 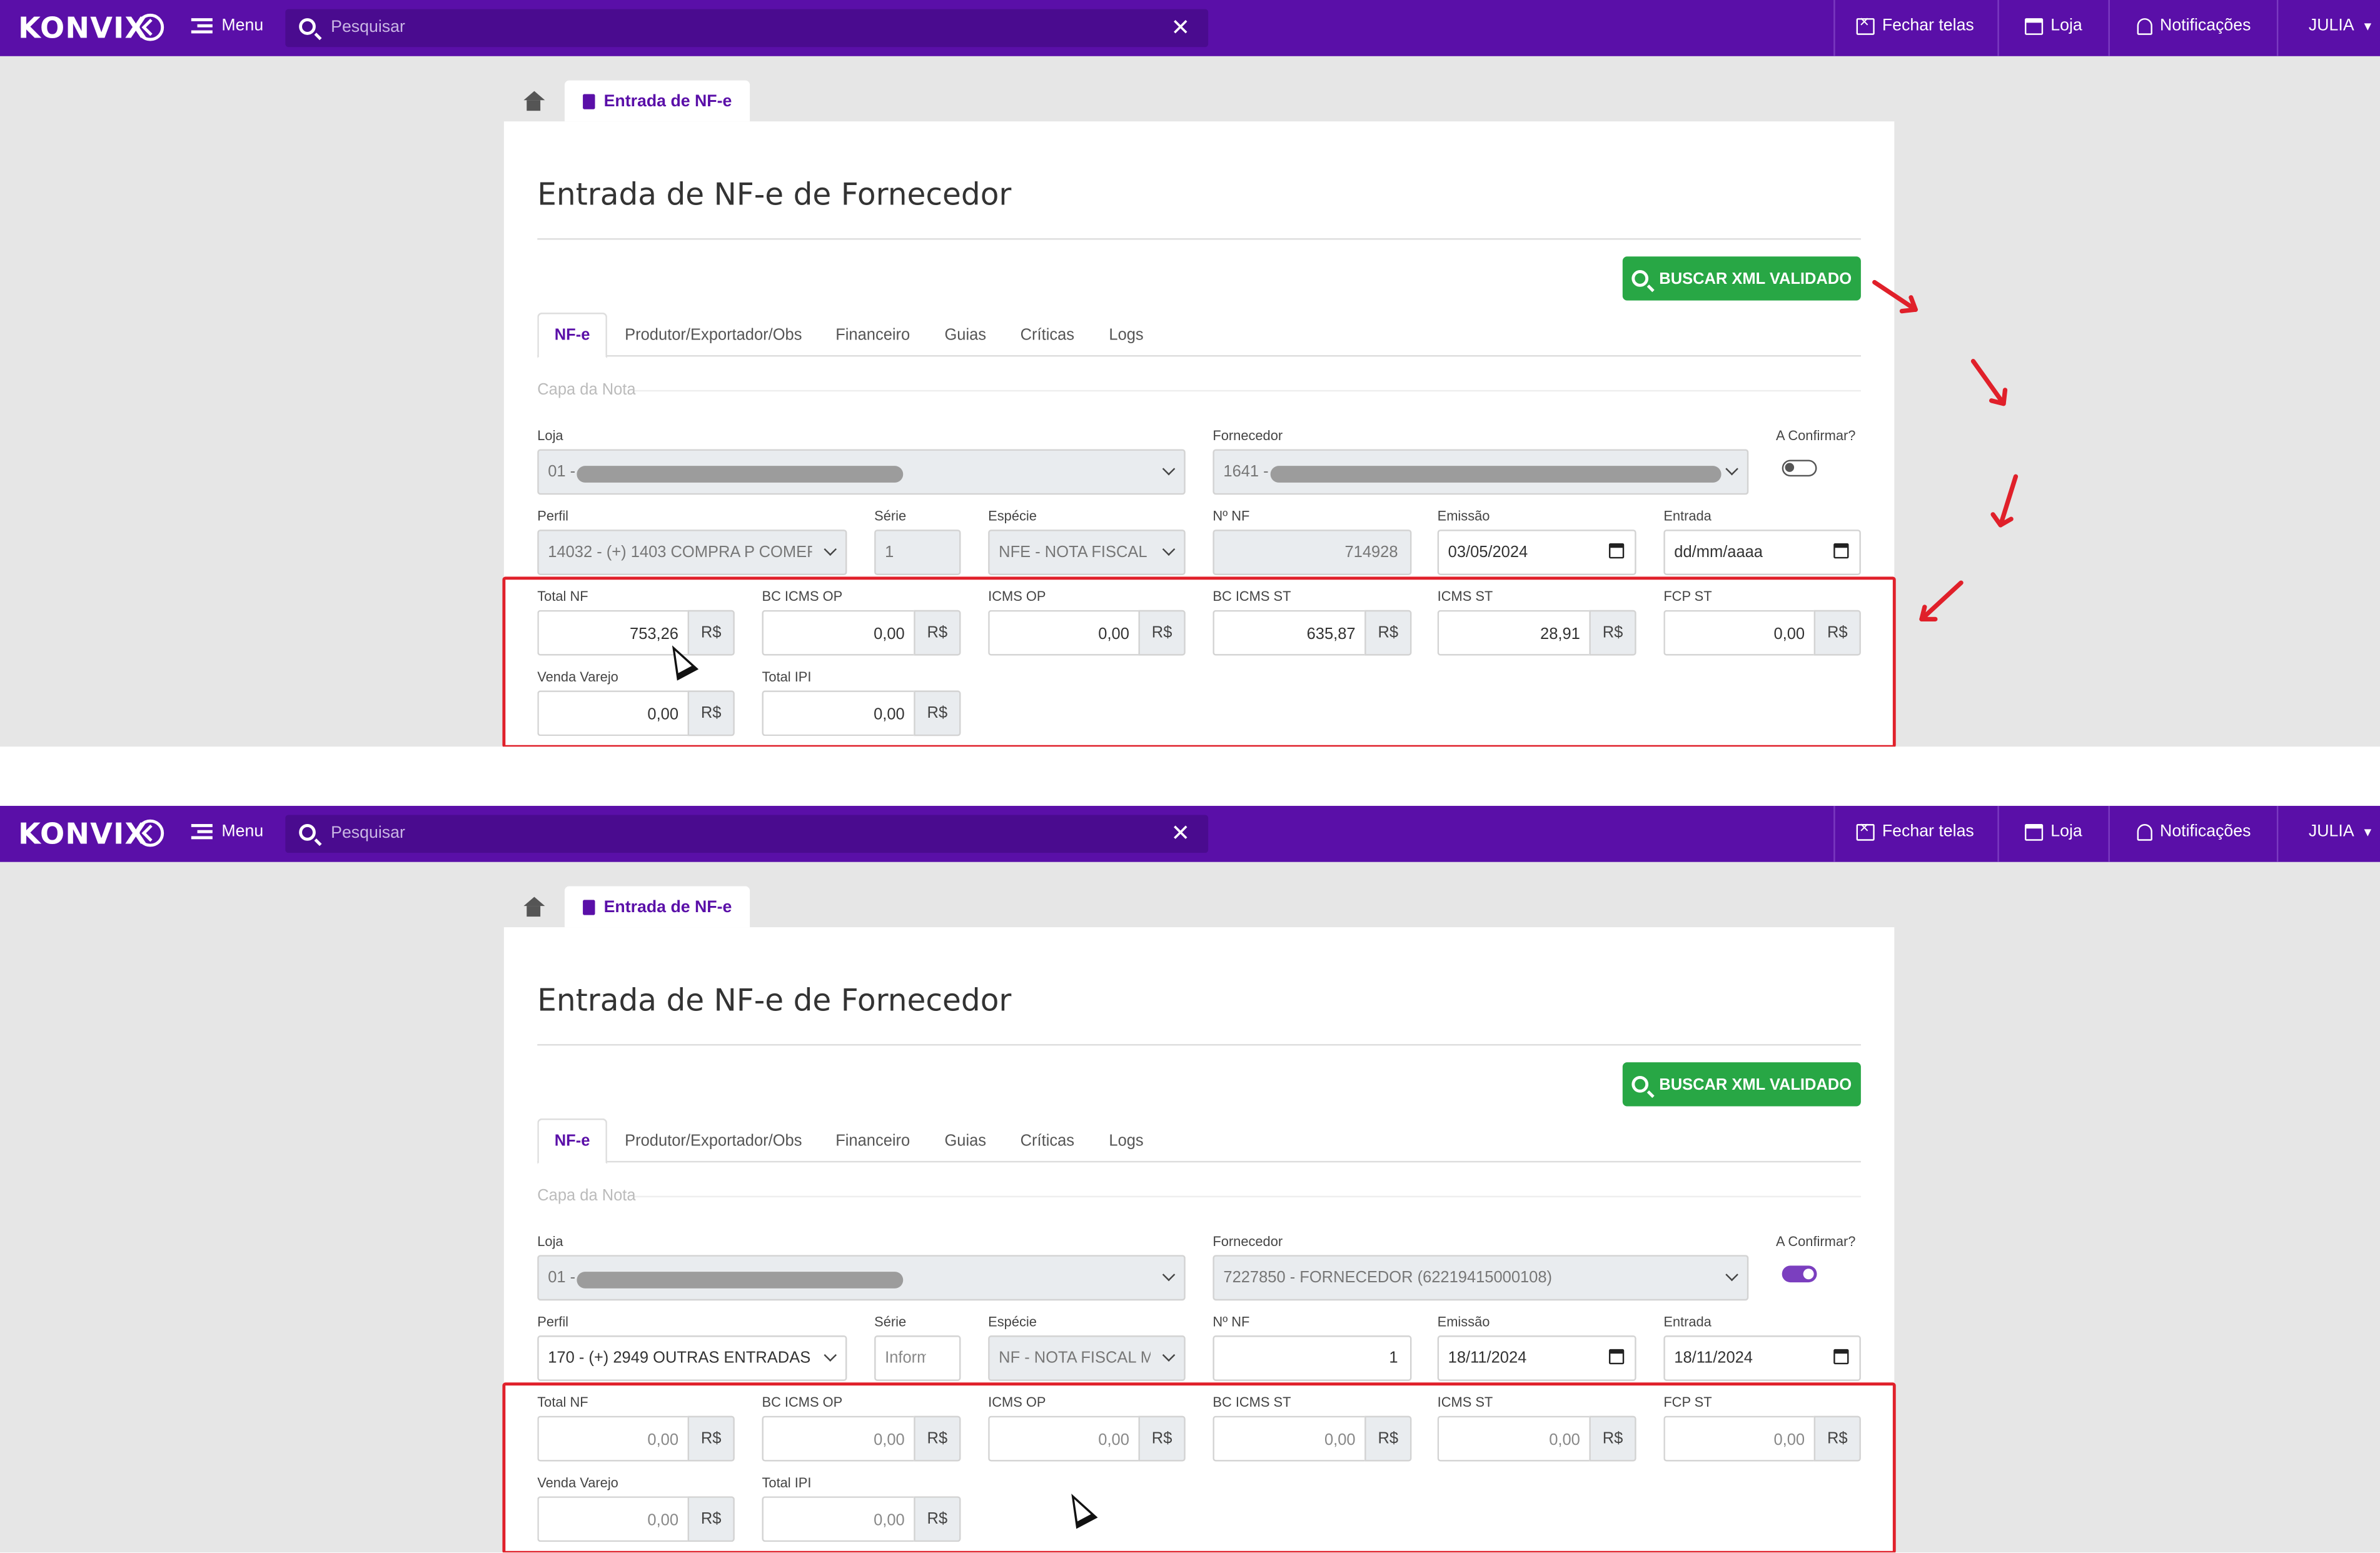 I want to click on perfil-select: 170 - (+) 2949 OUTRAS ENTRADAS DE, so click(x=692, y=1358).